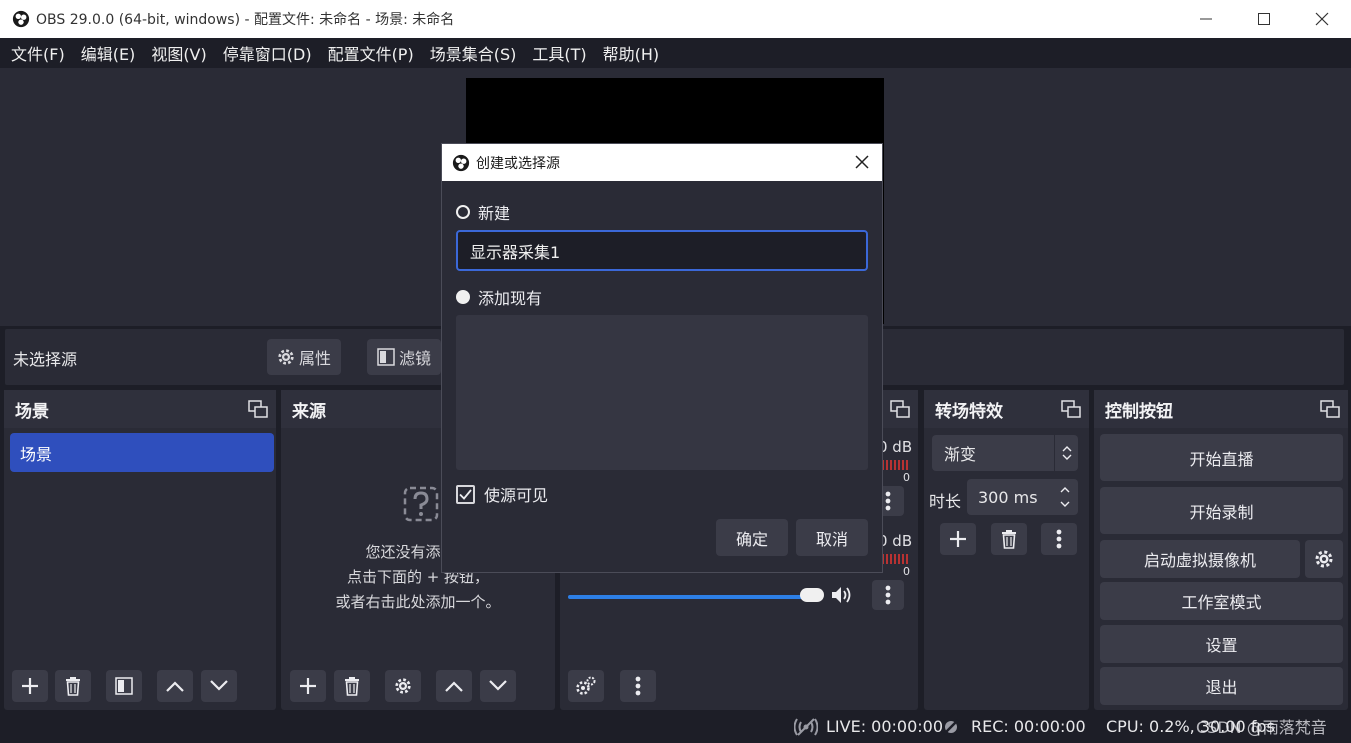  What do you see at coordinates (895, 541) in the screenshot?
I see `mixer-db-2: 0 dB` at bounding box center [895, 541].